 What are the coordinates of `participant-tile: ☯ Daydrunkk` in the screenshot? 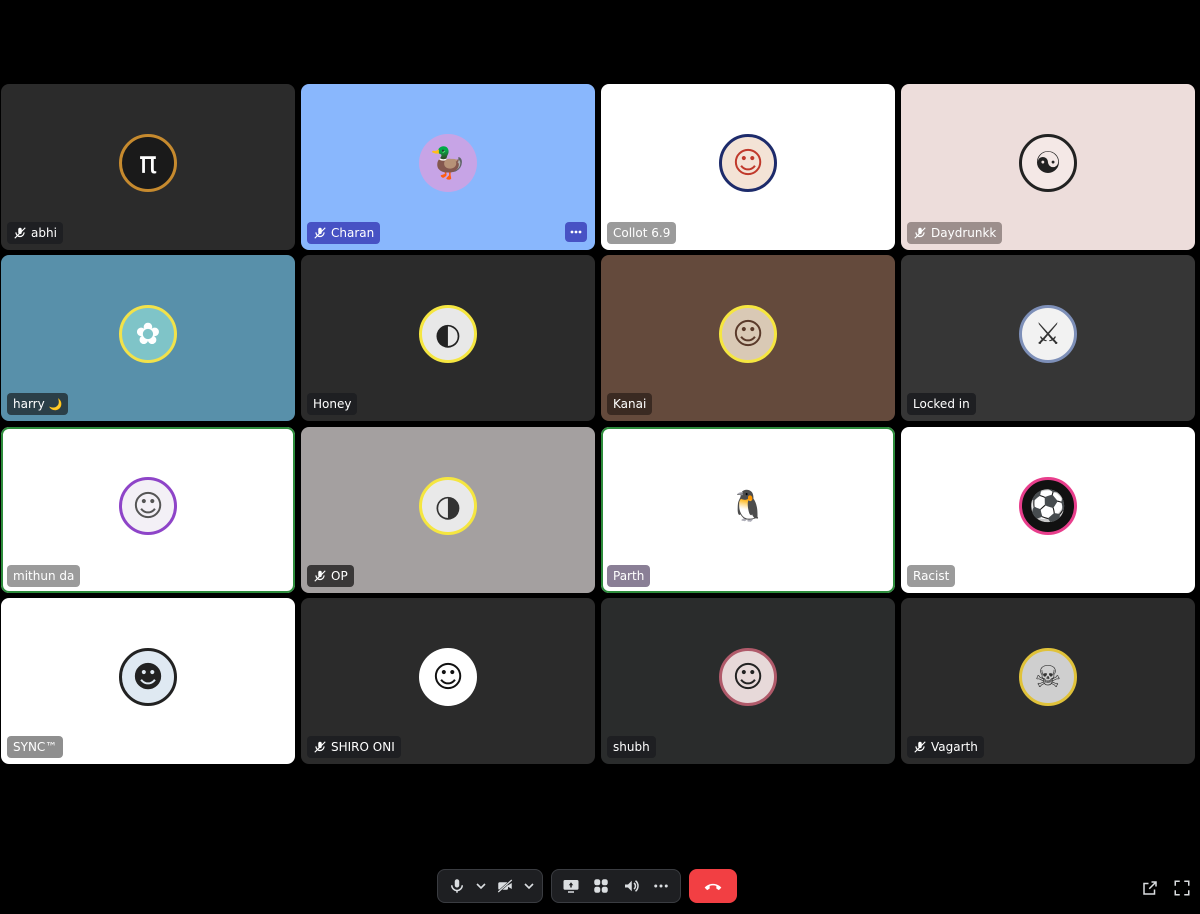 It's located at (1048, 167).